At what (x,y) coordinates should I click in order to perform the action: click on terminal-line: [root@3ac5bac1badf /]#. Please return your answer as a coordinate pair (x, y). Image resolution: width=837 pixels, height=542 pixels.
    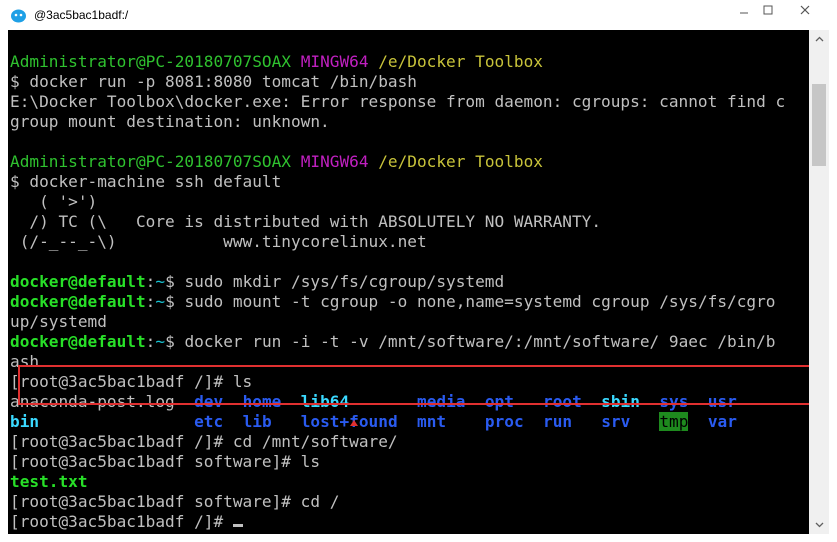
    Looking at the image, I should click on (409, 522).